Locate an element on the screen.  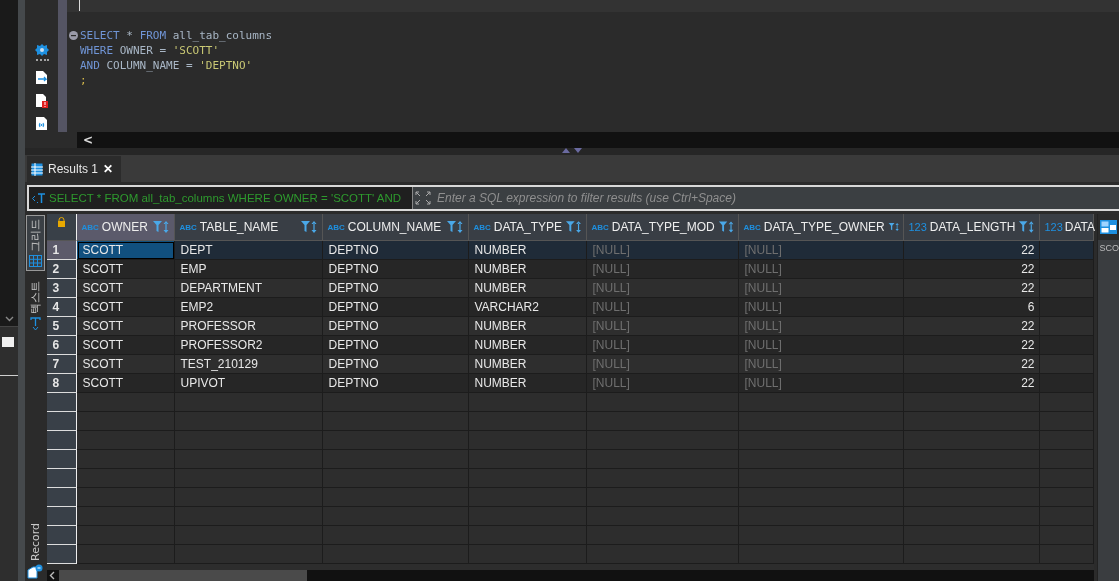
lock-icon is located at coordinates (62, 222).